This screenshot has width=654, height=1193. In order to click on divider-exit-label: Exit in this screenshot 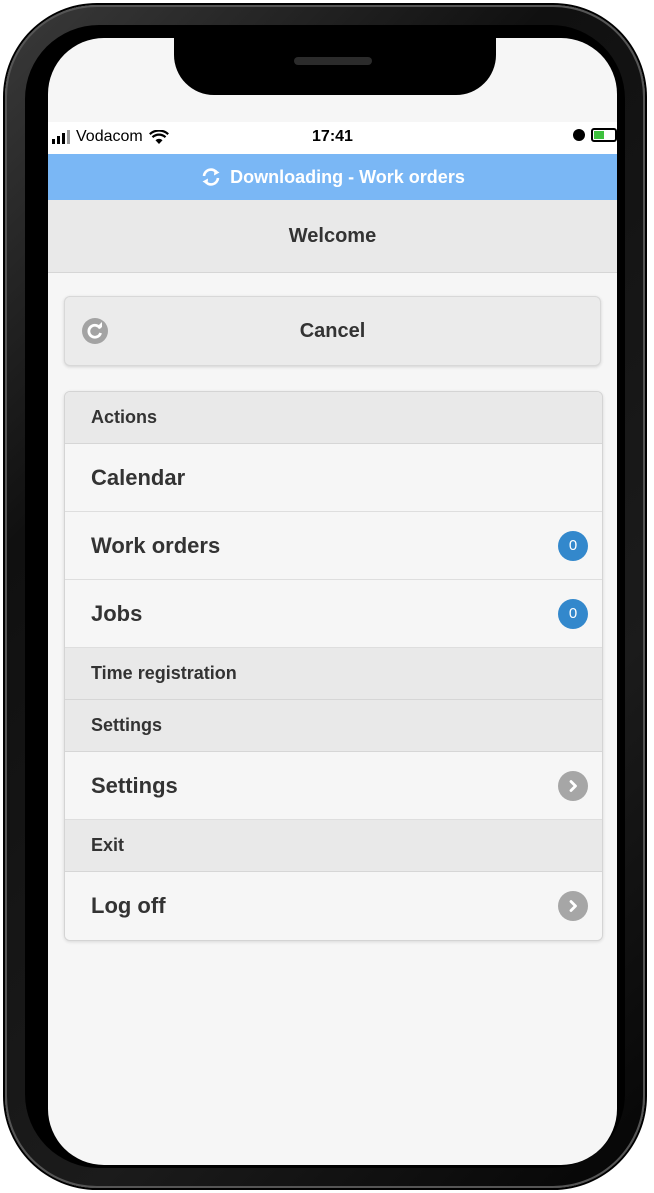, I will do `click(108, 845)`.